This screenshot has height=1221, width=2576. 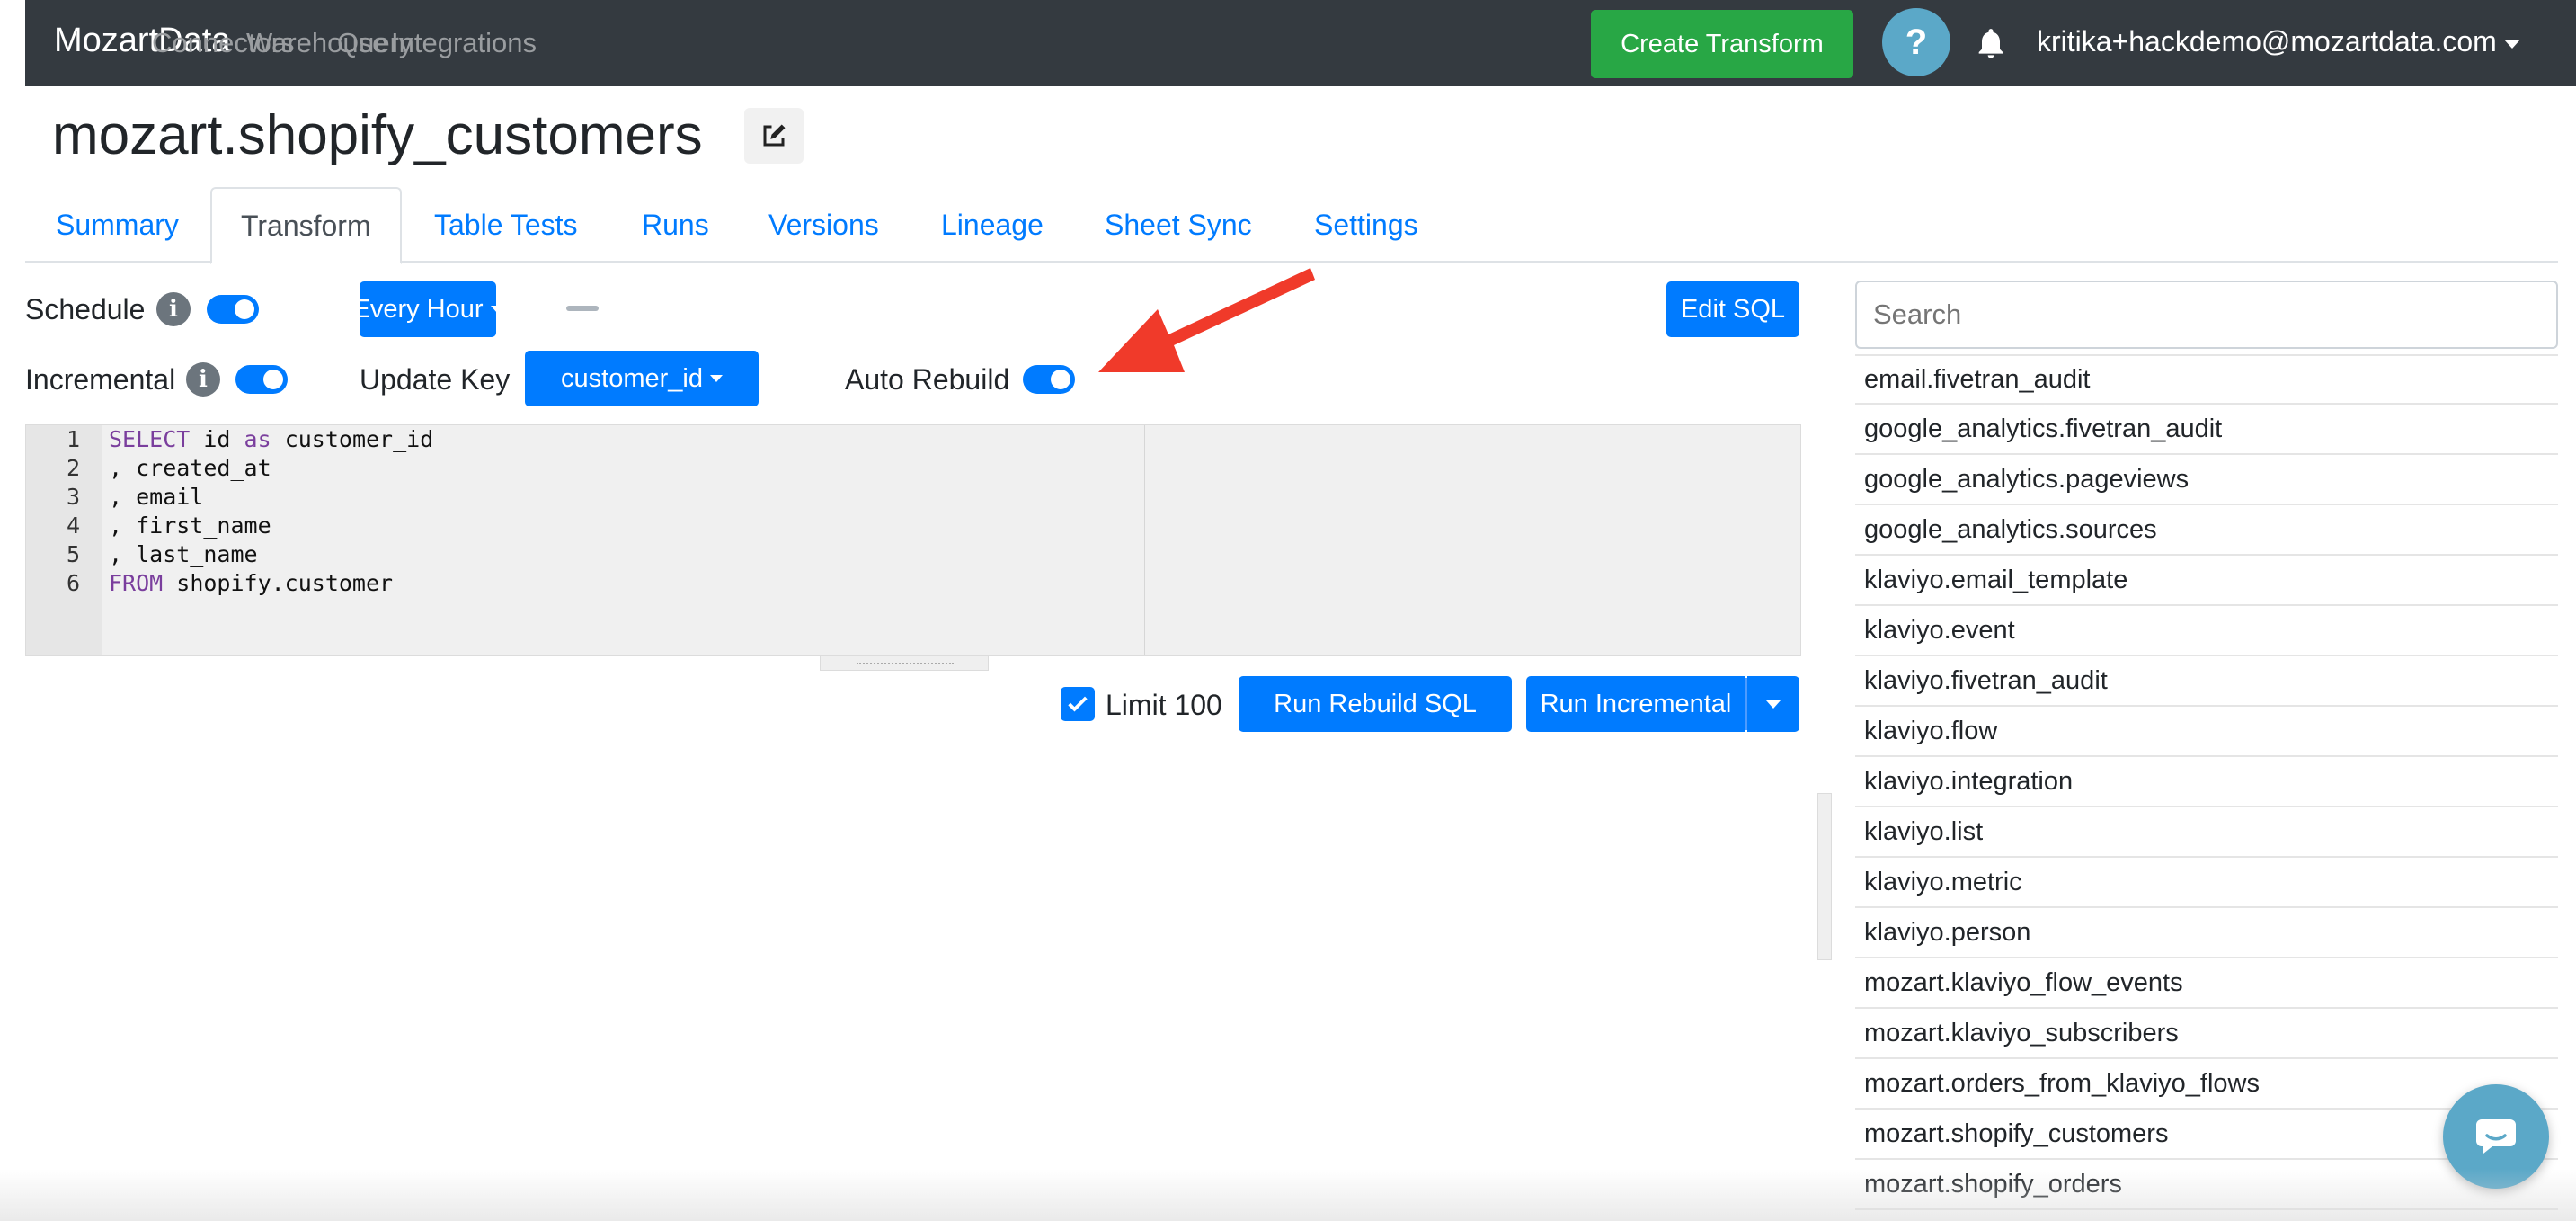 I want to click on table-list-item: klaviyo.person, so click(x=2206, y=933).